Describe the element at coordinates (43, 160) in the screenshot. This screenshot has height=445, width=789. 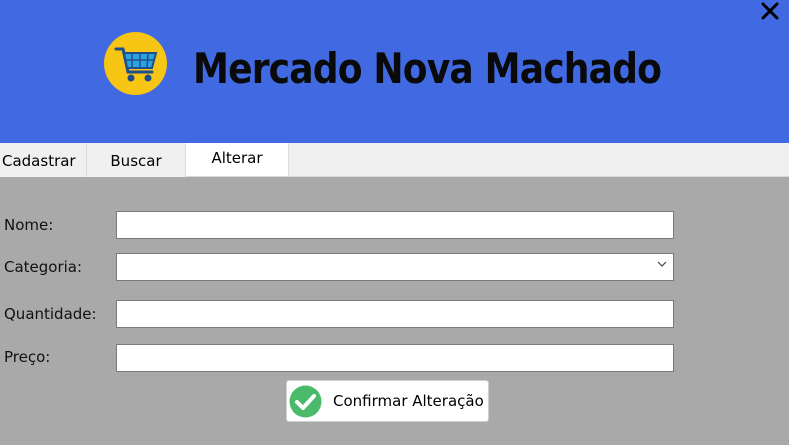
I see `tab-cadastrar: Cadastrar` at that location.